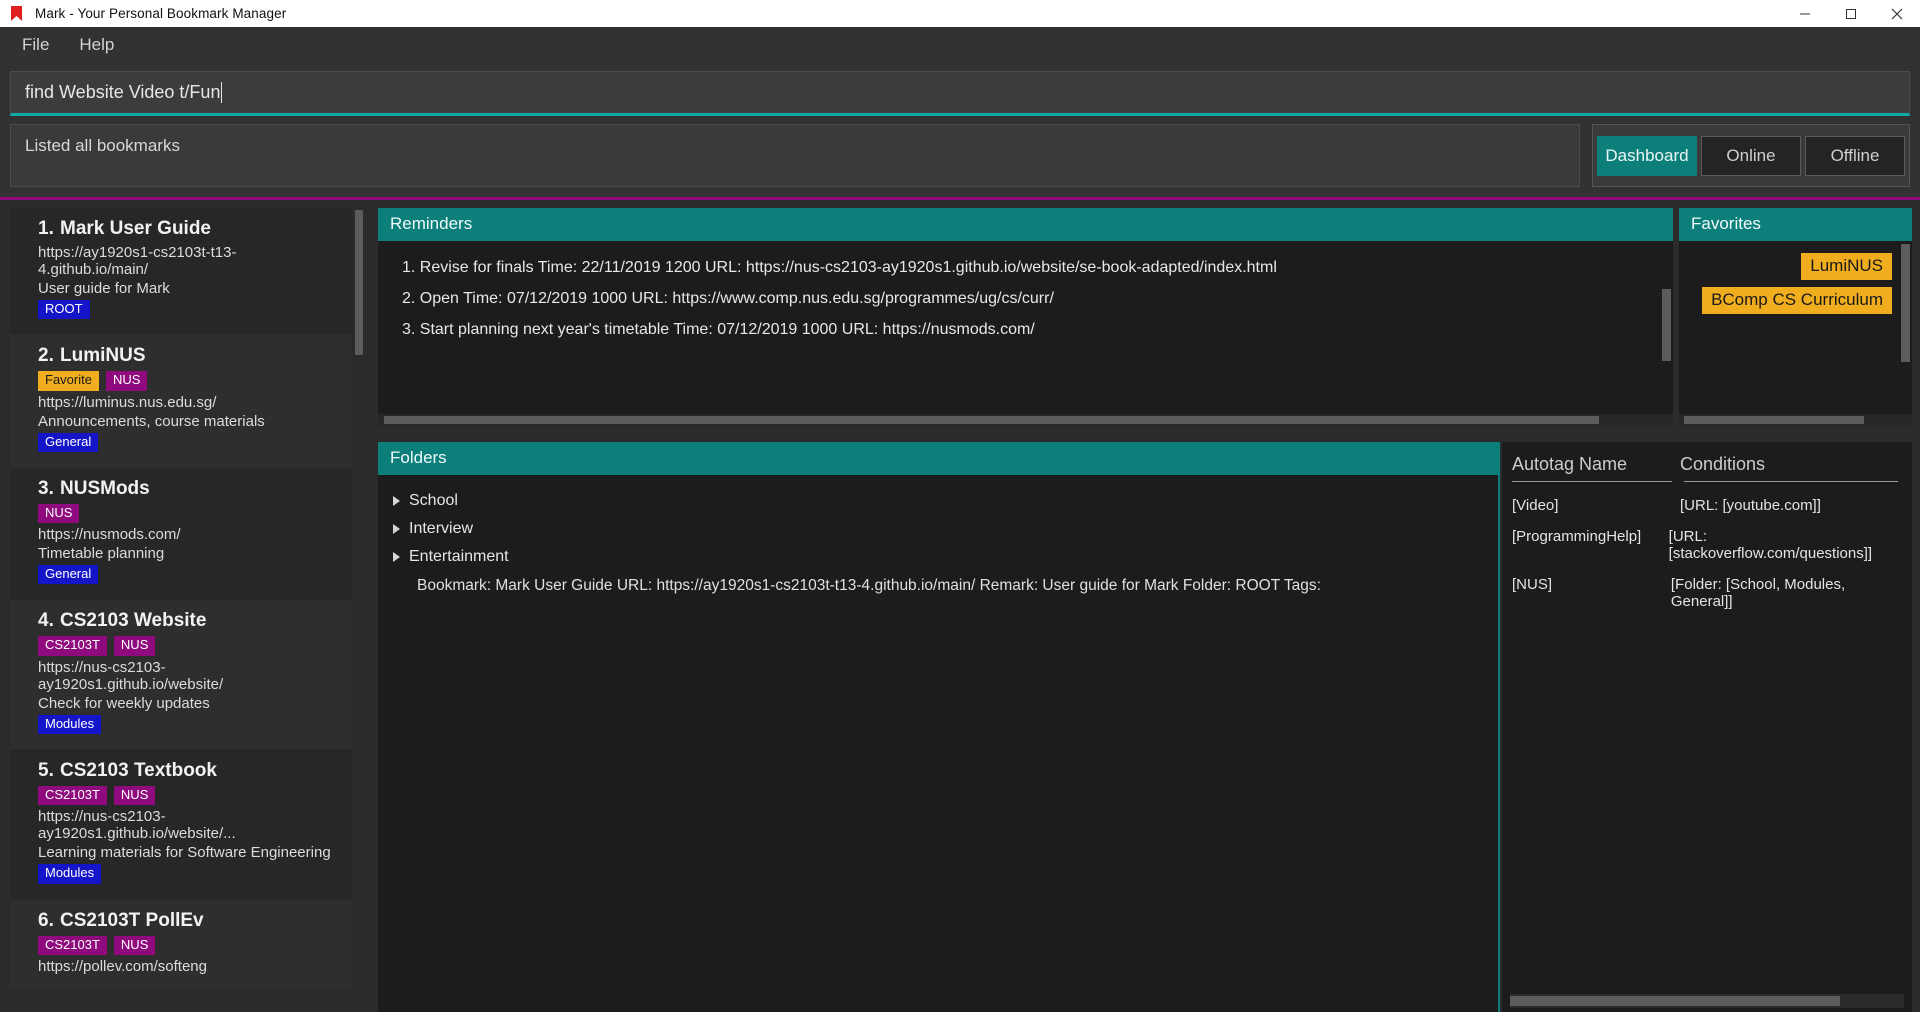 This screenshot has width=1920, height=1012. Describe the element at coordinates (96, 45) in the screenshot. I see `menu-item-help: Help` at that location.